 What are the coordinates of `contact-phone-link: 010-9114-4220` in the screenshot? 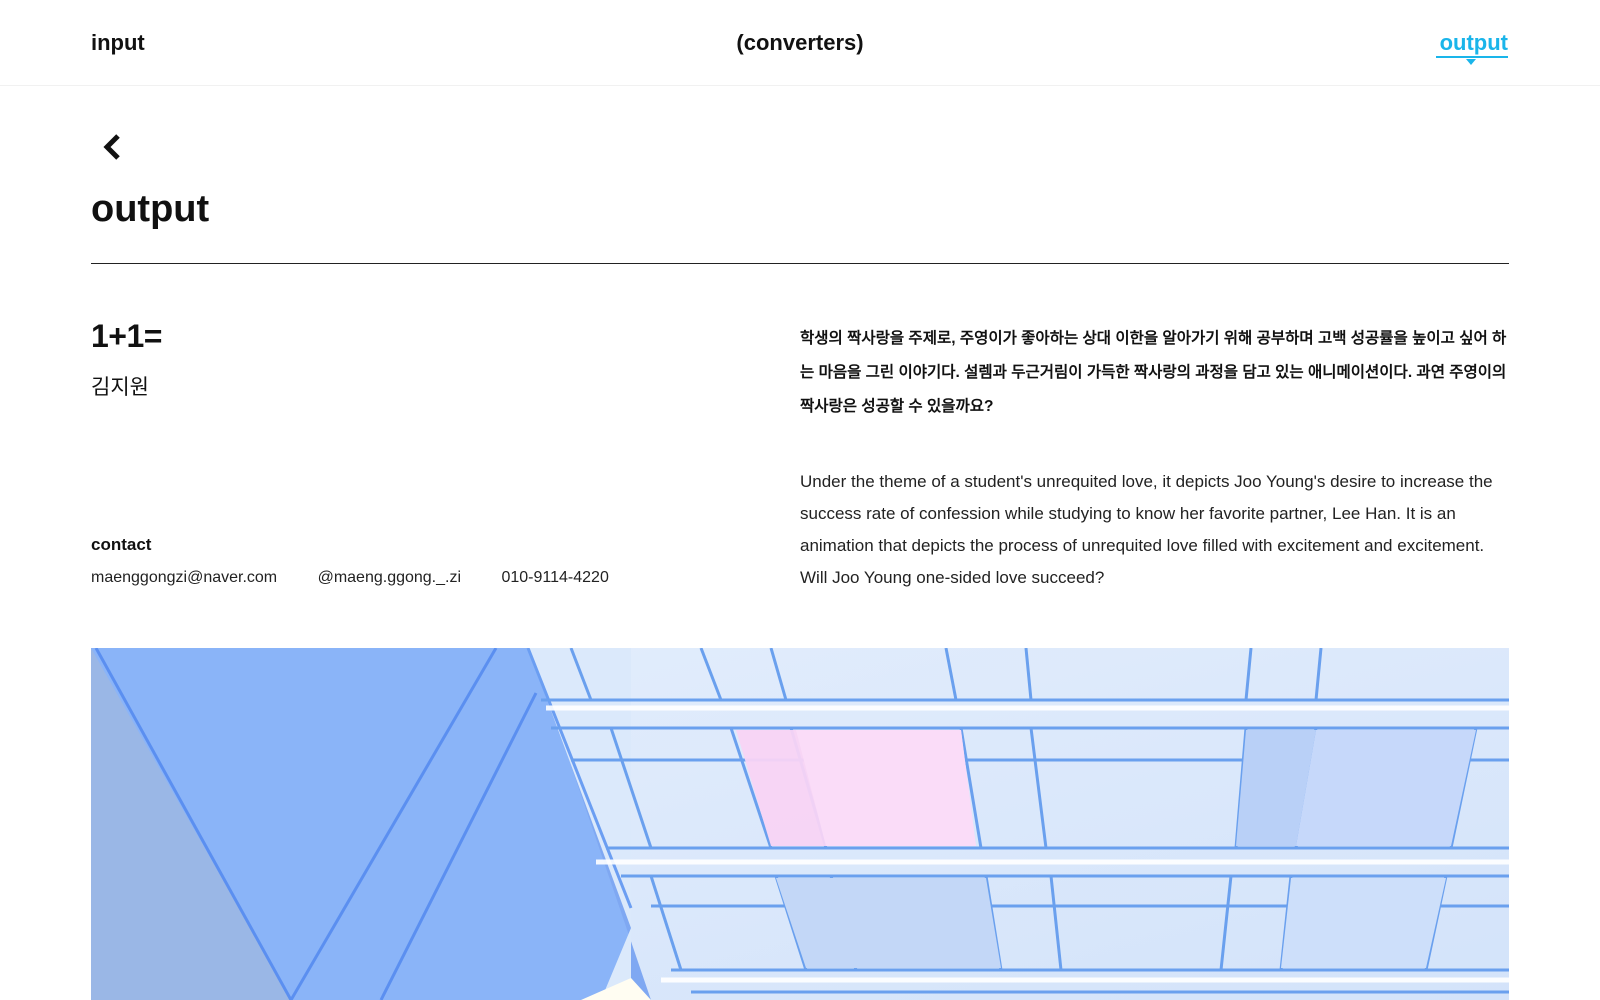 It's located at (554, 577).